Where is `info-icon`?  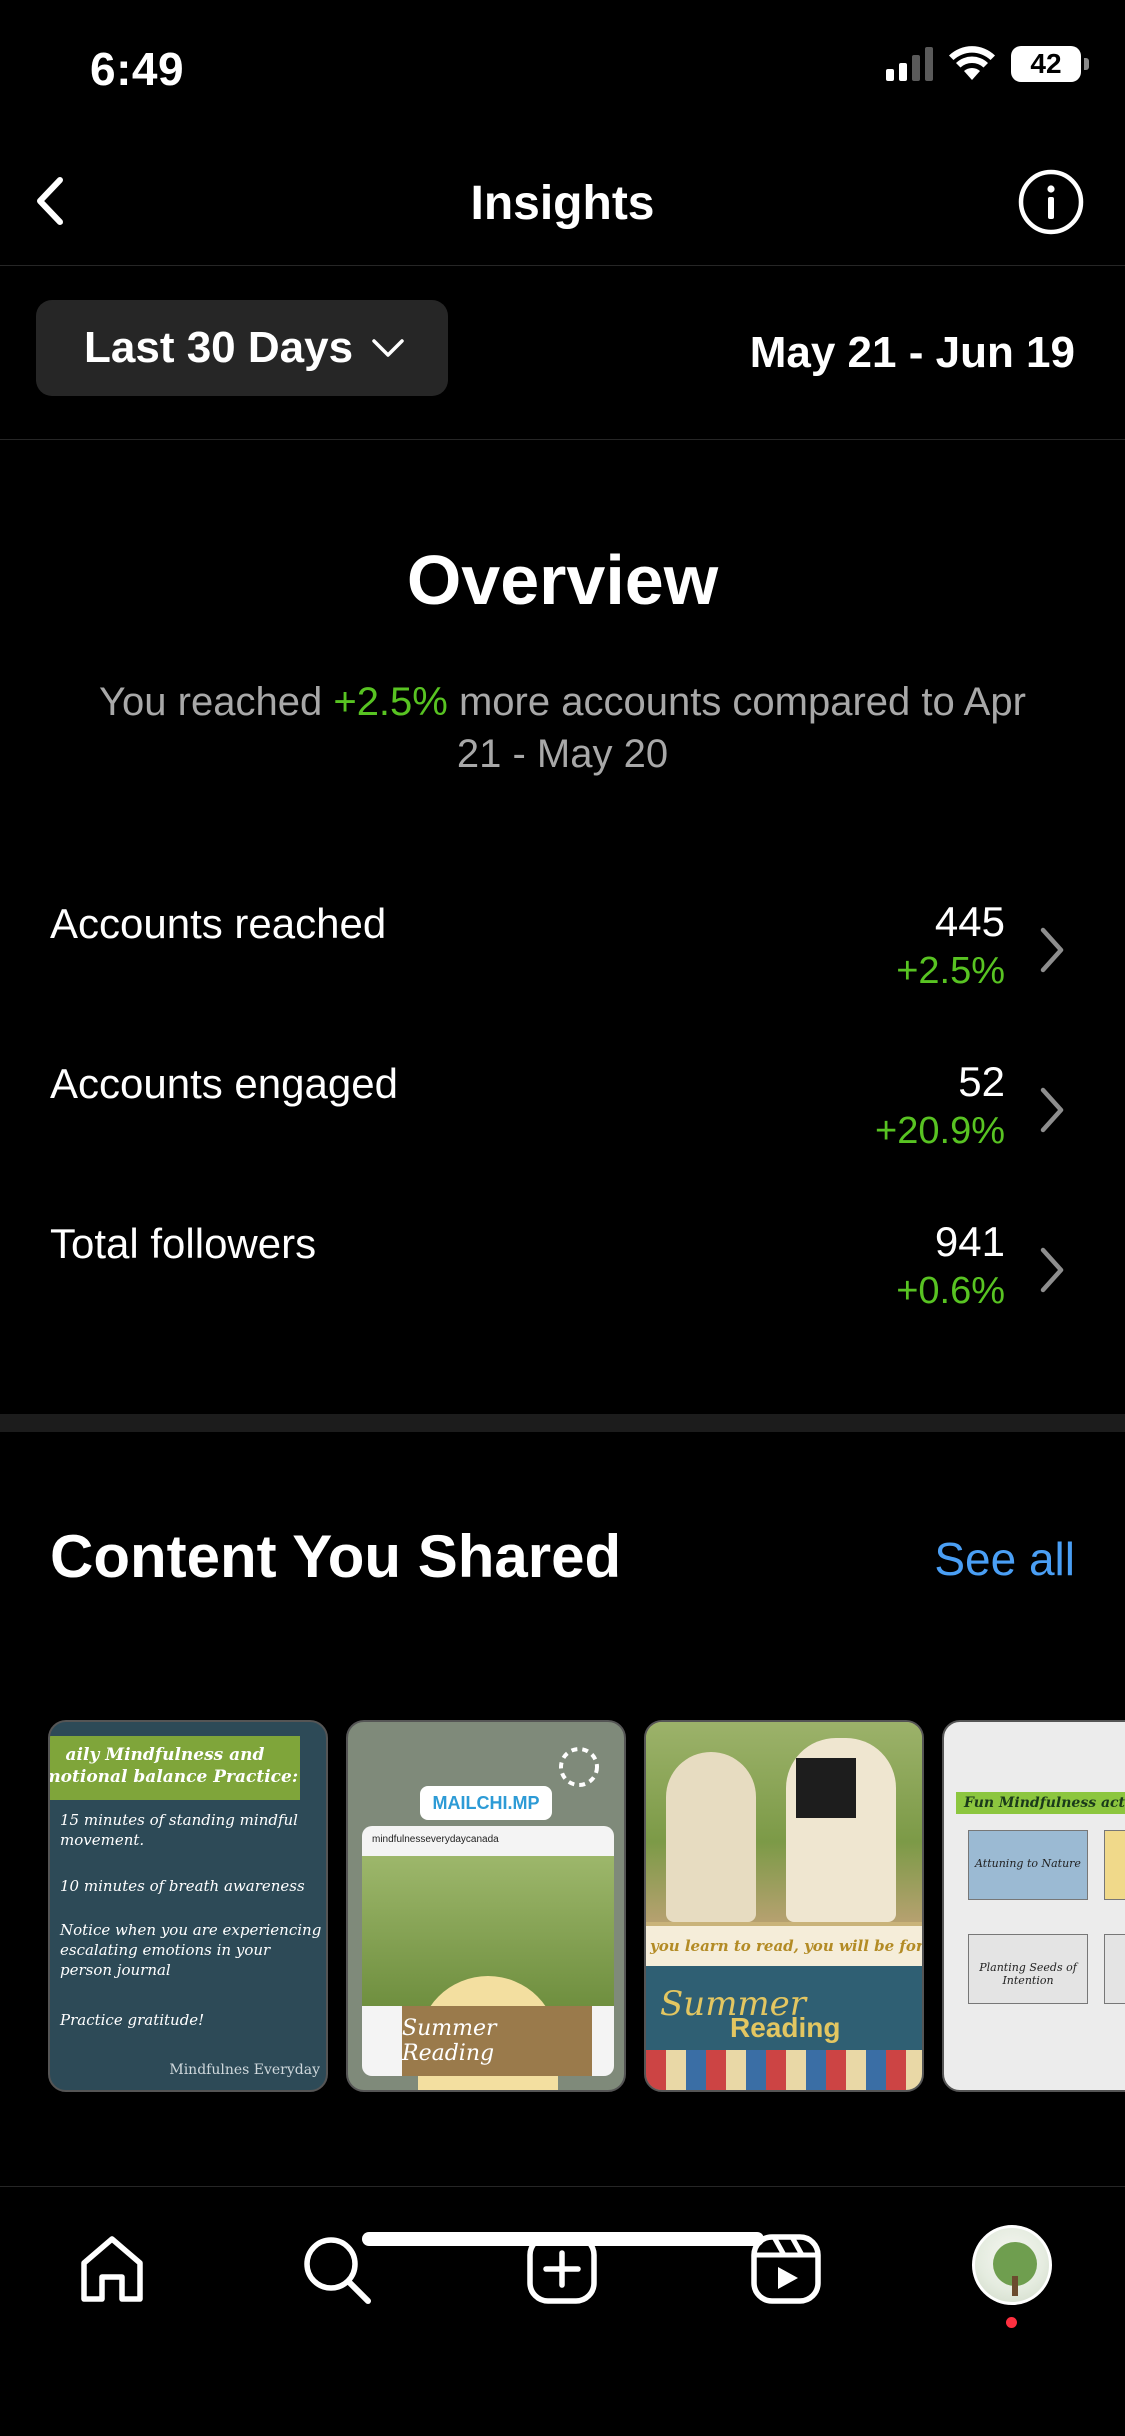 info-icon is located at coordinates (1051, 202).